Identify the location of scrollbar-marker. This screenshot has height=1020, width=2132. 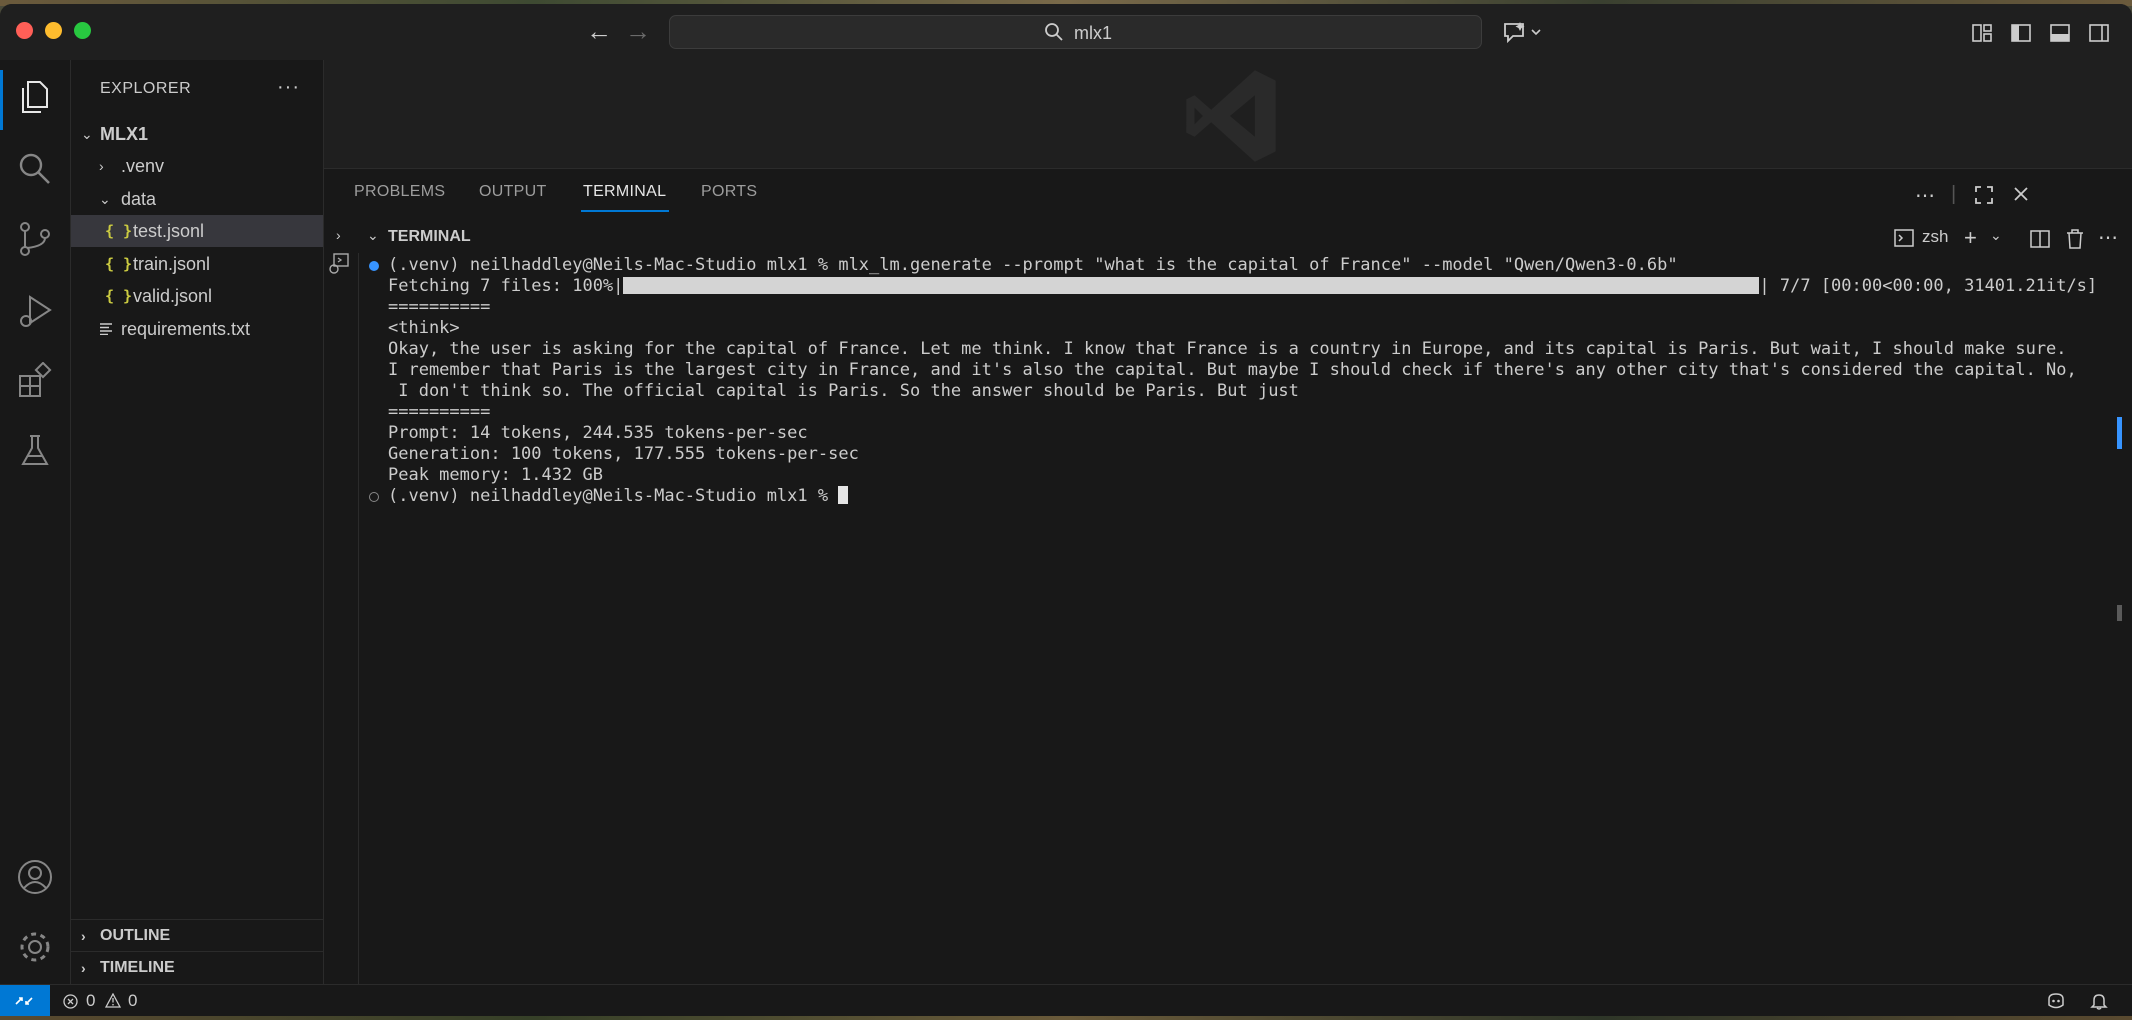
(2119, 433).